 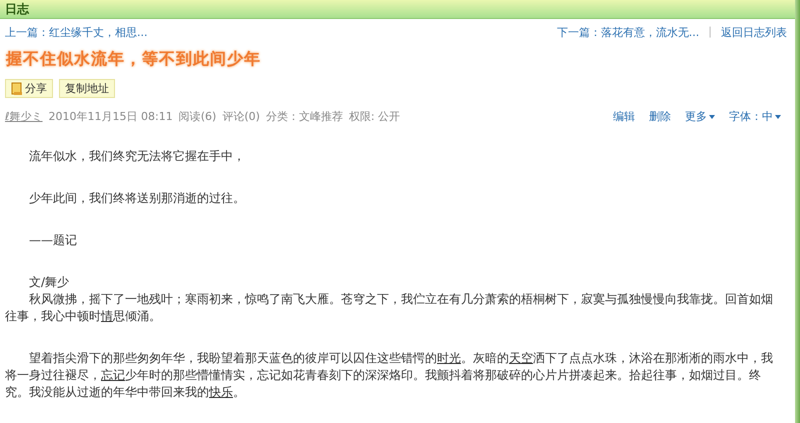 What do you see at coordinates (17, 9) in the screenshot?
I see `section-title: 日志` at bounding box center [17, 9].